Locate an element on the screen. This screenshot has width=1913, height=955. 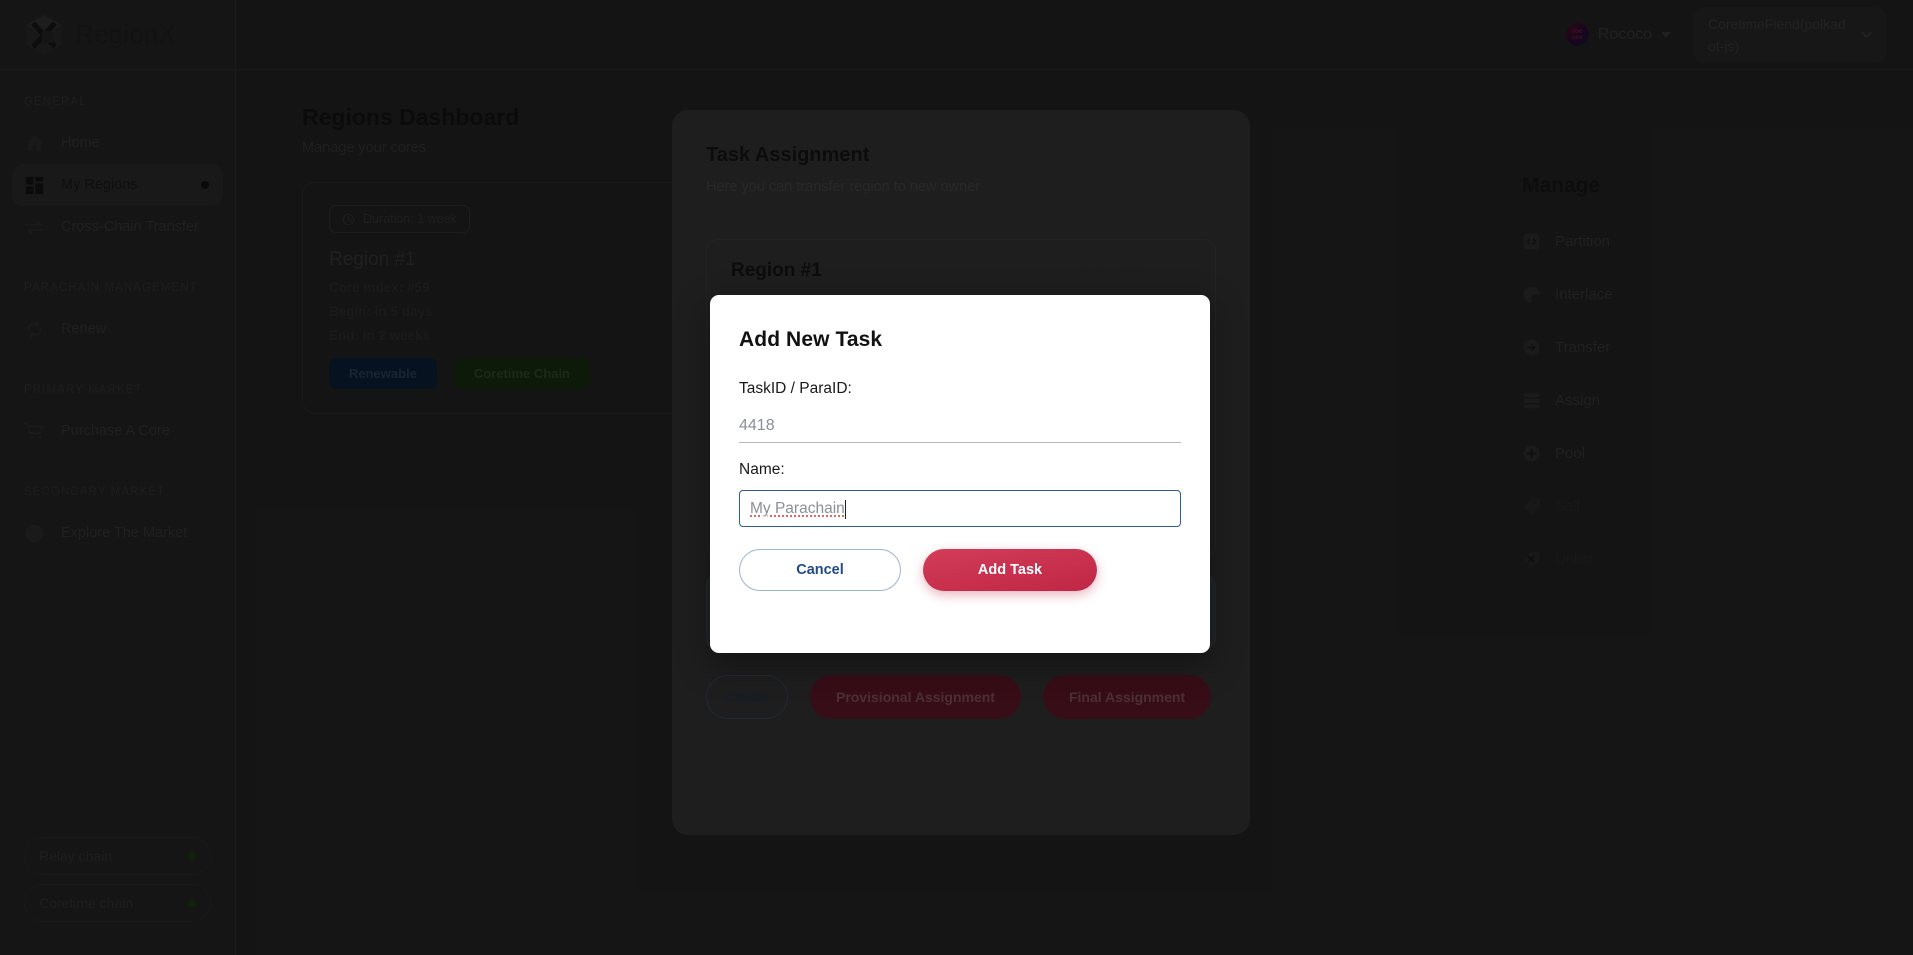
taskid-field-label: TaskID / ParaID: is located at coordinates (795, 388).